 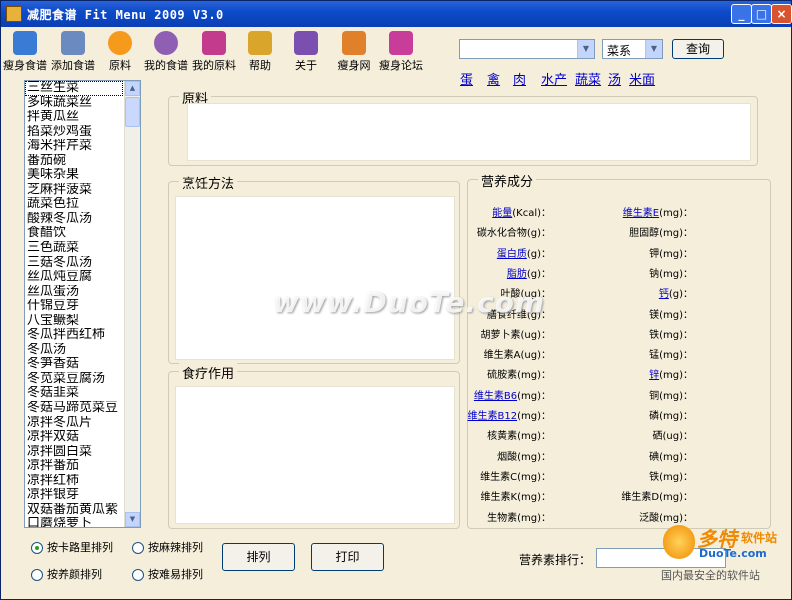 I want to click on recipe-list-item: 多味蔬菜丝, so click(x=74, y=103).